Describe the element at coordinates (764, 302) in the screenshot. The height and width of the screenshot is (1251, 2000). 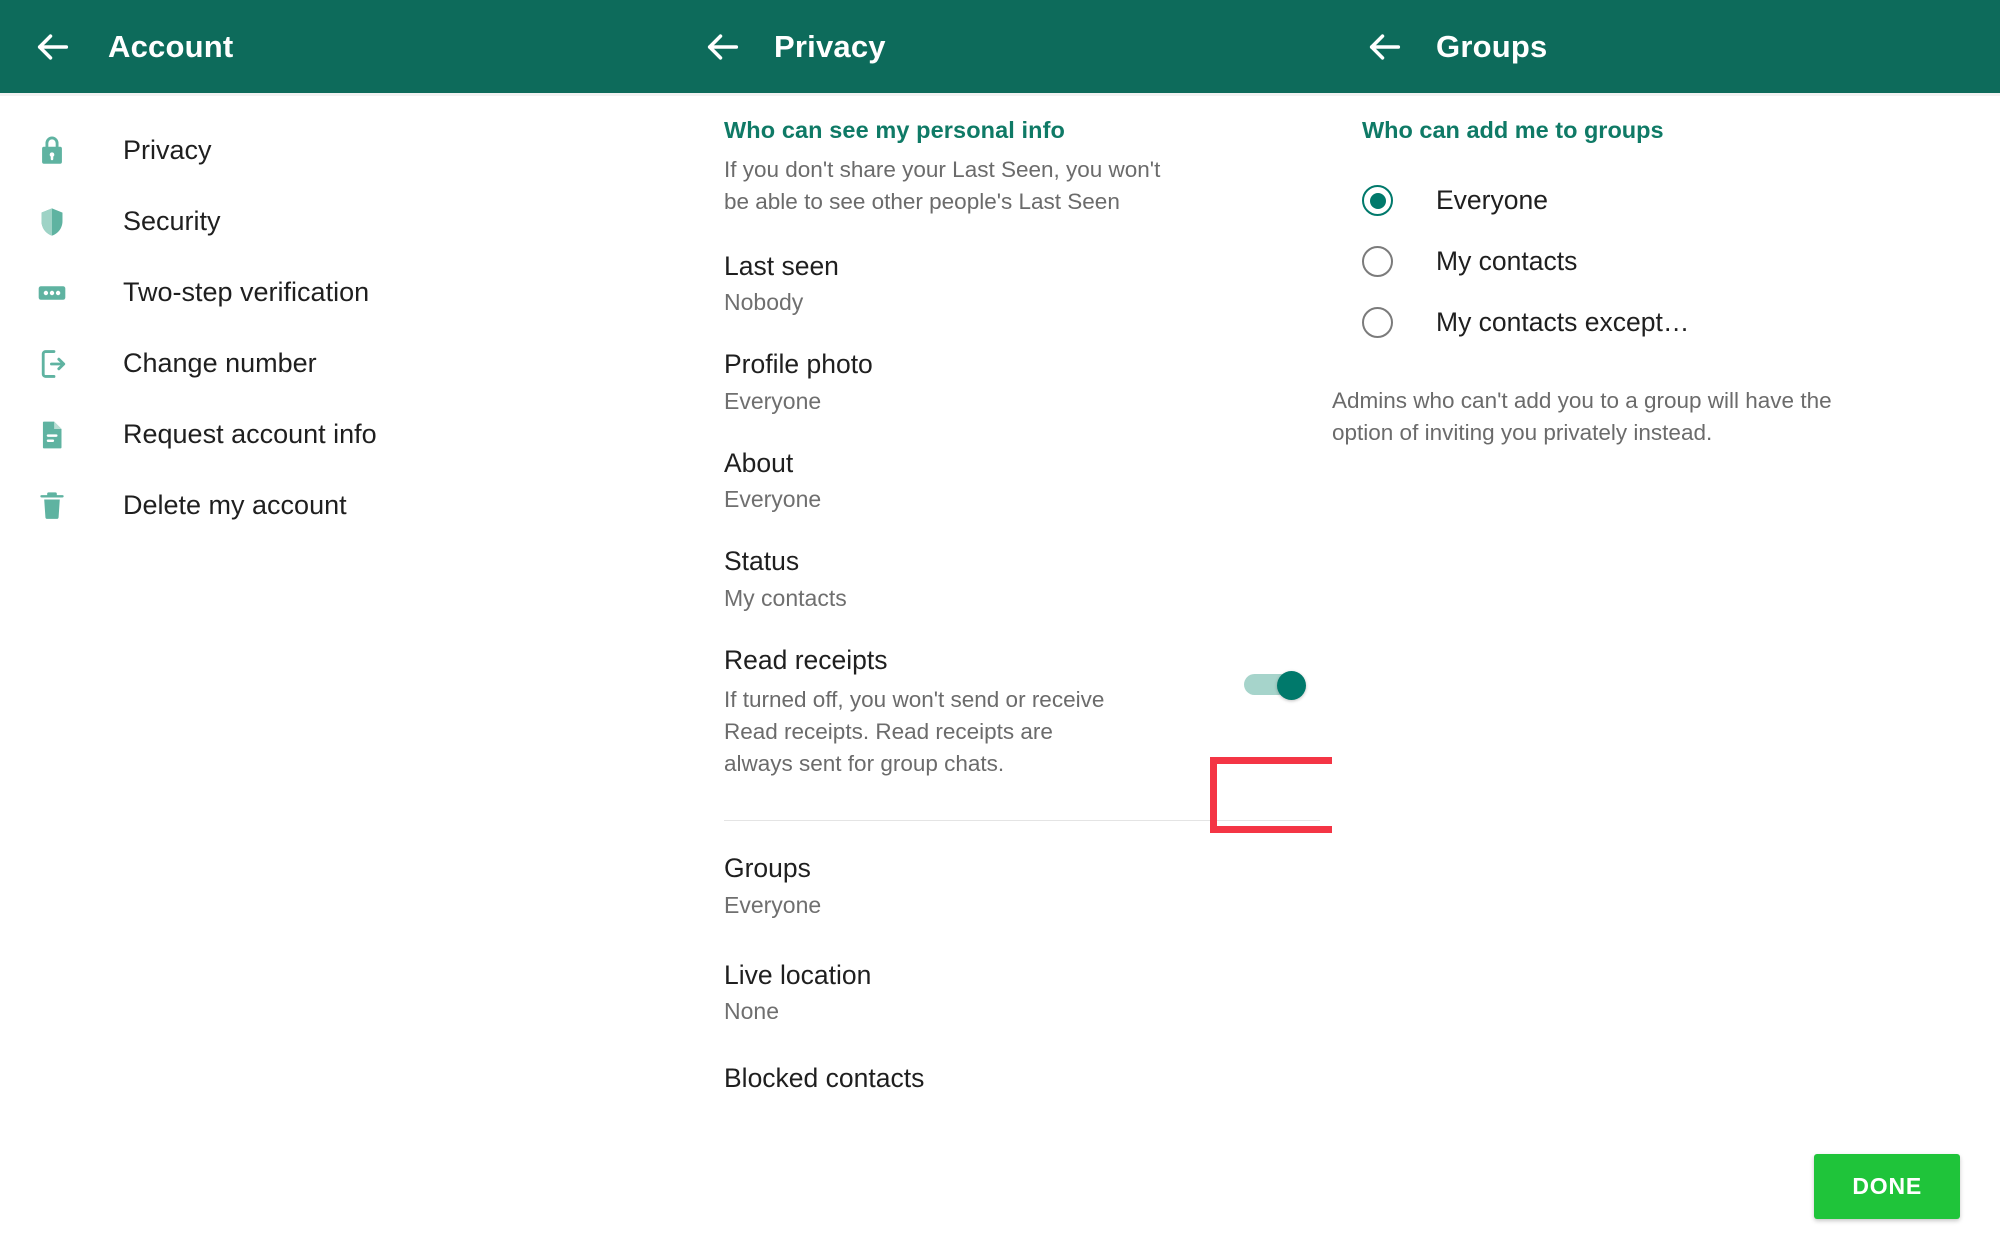
I see `row-value: Nobody` at that location.